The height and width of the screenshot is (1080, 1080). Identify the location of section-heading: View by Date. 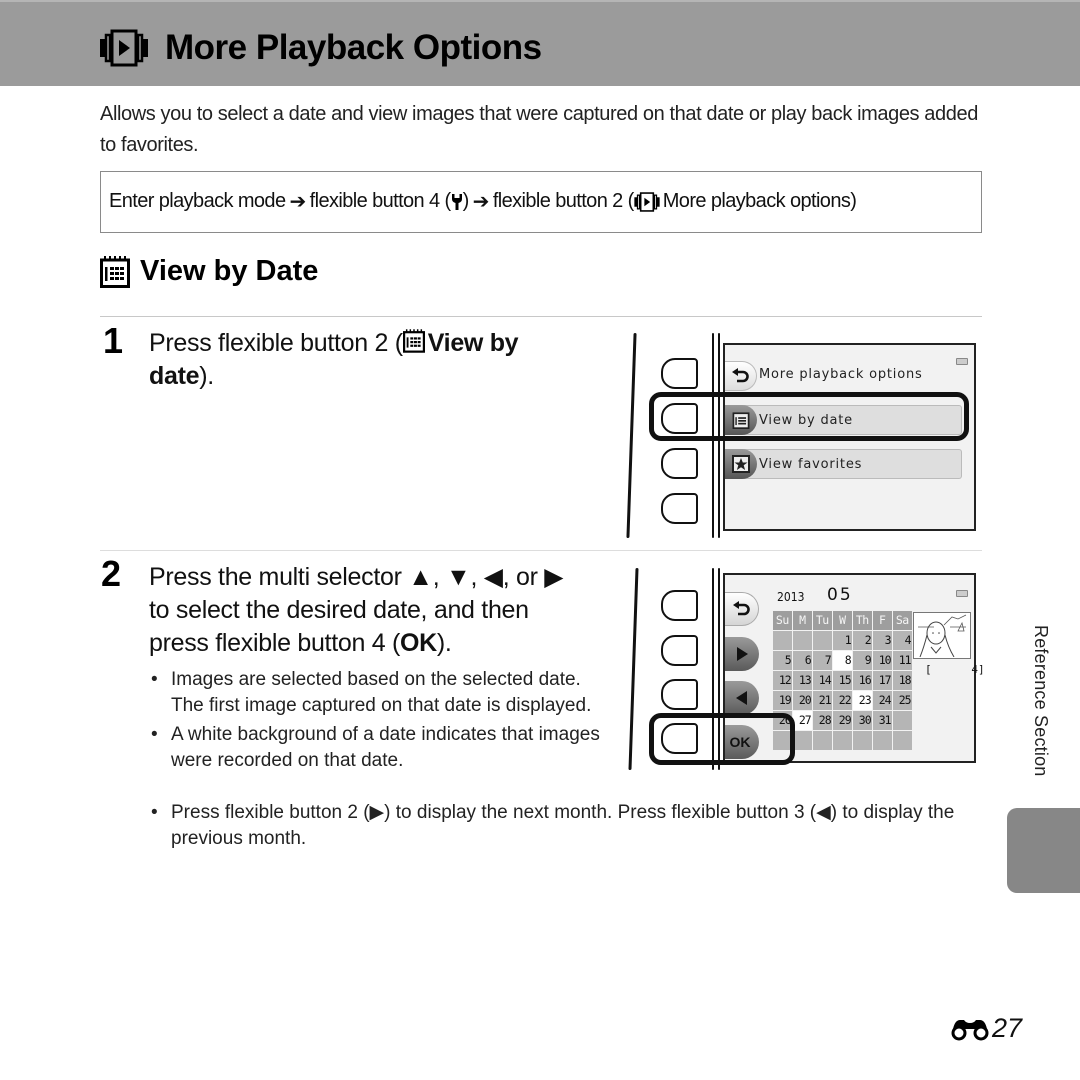
(209, 271).